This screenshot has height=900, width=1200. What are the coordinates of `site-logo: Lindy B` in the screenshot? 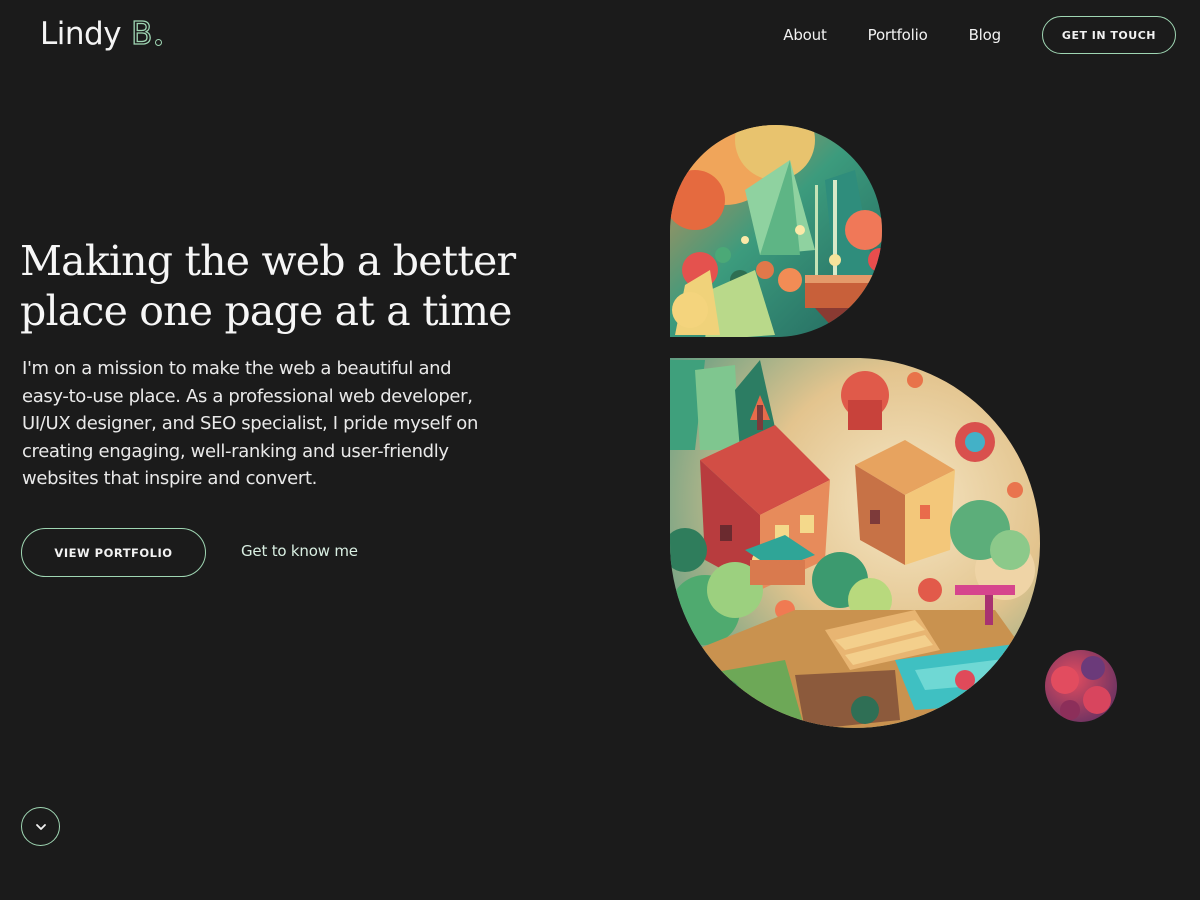 It's located at (101, 34).